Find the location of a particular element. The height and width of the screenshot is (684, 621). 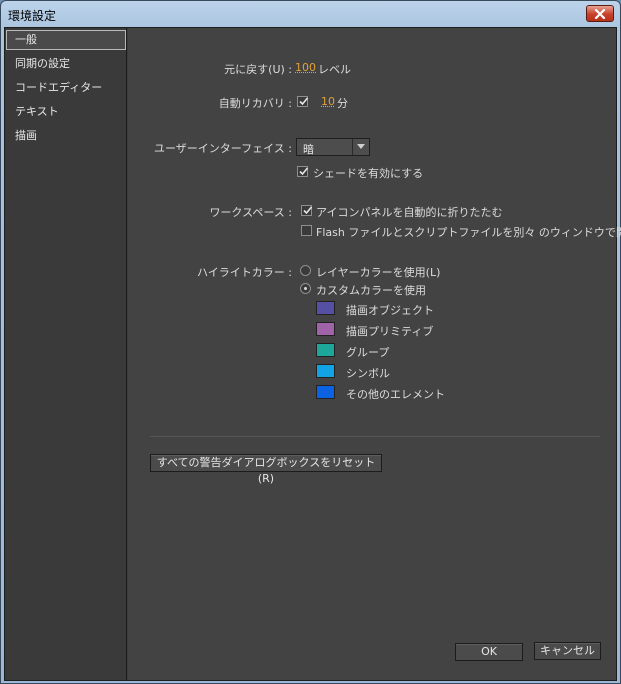

sidebar-item-code-editor: コードエディター is located at coordinates (66, 88).